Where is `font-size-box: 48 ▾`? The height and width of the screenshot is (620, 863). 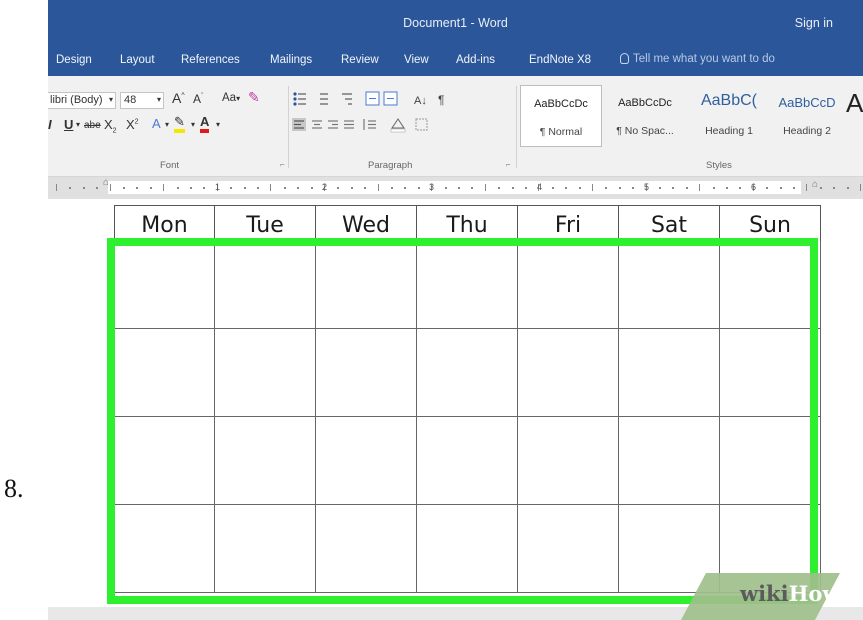
font-size-box: 48 ▾ is located at coordinates (142, 100).